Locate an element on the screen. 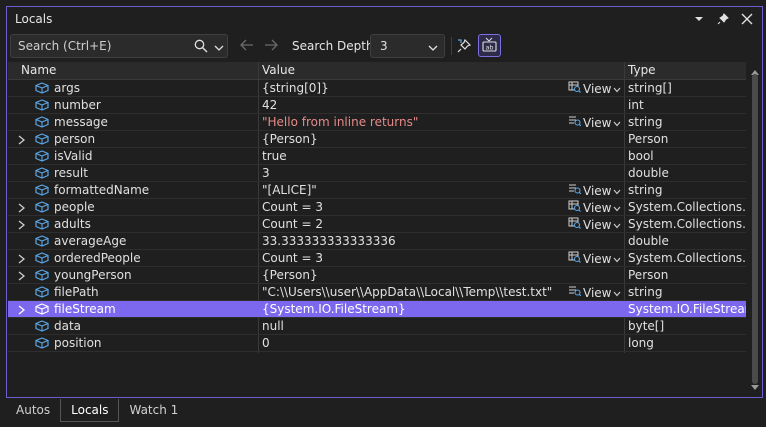 The width and height of the screenshot is (766, 427). scrollbar-thumb is located at coordinates (755, 229).